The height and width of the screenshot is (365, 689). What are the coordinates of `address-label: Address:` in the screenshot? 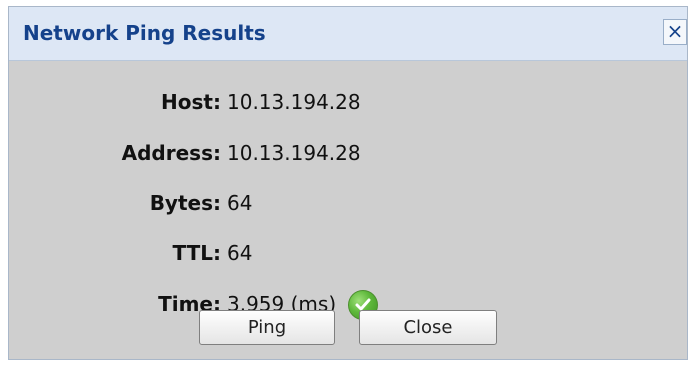 It's located at (171, 153).